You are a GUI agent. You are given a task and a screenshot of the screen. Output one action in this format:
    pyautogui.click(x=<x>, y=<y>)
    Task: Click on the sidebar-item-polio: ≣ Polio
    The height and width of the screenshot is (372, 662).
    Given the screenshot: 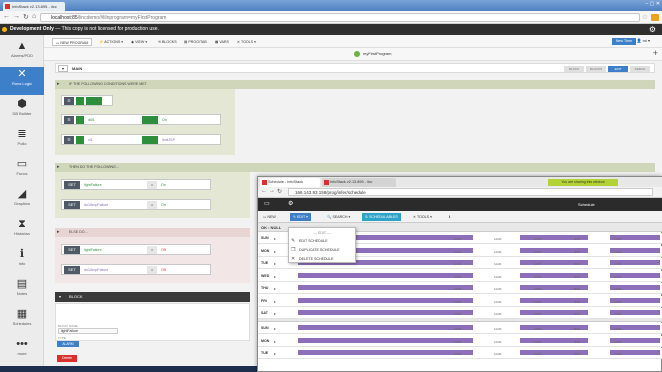 What is the action you would take?
    pyautogui.click(x=22, y=141)
    